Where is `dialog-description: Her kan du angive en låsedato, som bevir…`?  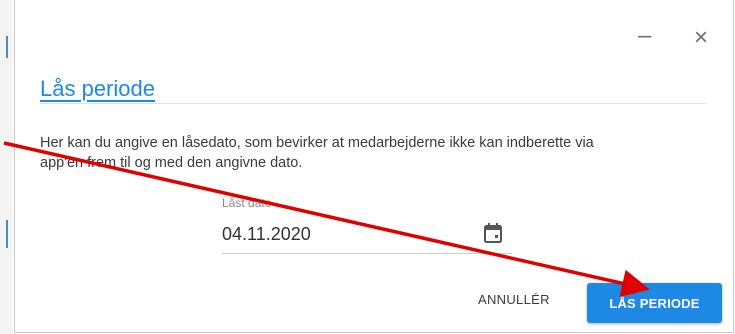 dialog-description: Her kan du angive en låsedato, som bevir… is located at coordinates (317, 153).